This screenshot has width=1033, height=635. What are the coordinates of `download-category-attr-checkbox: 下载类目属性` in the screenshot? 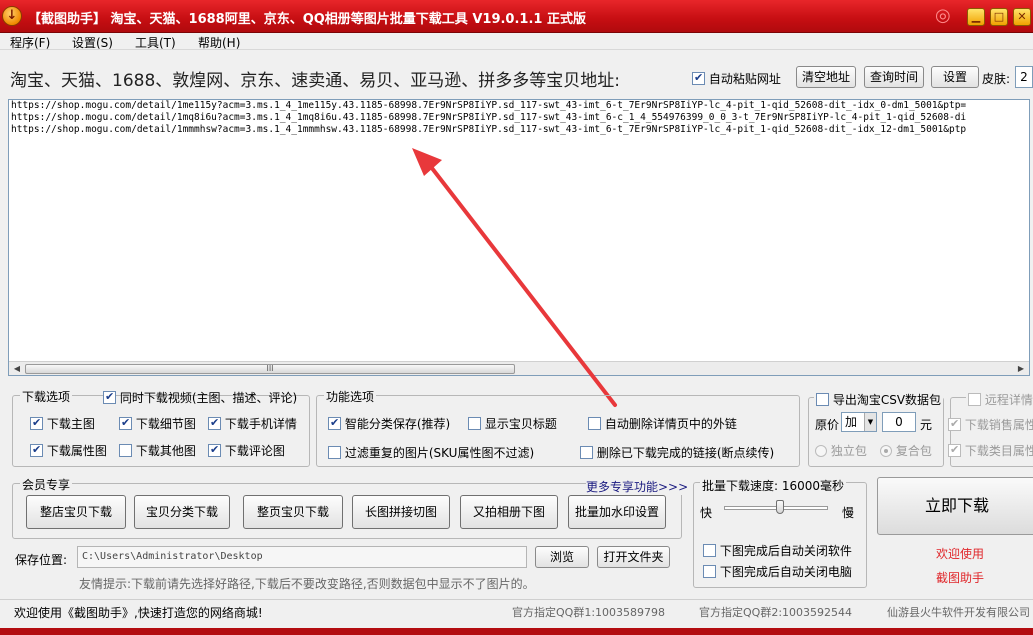 It's located at (990, 450).